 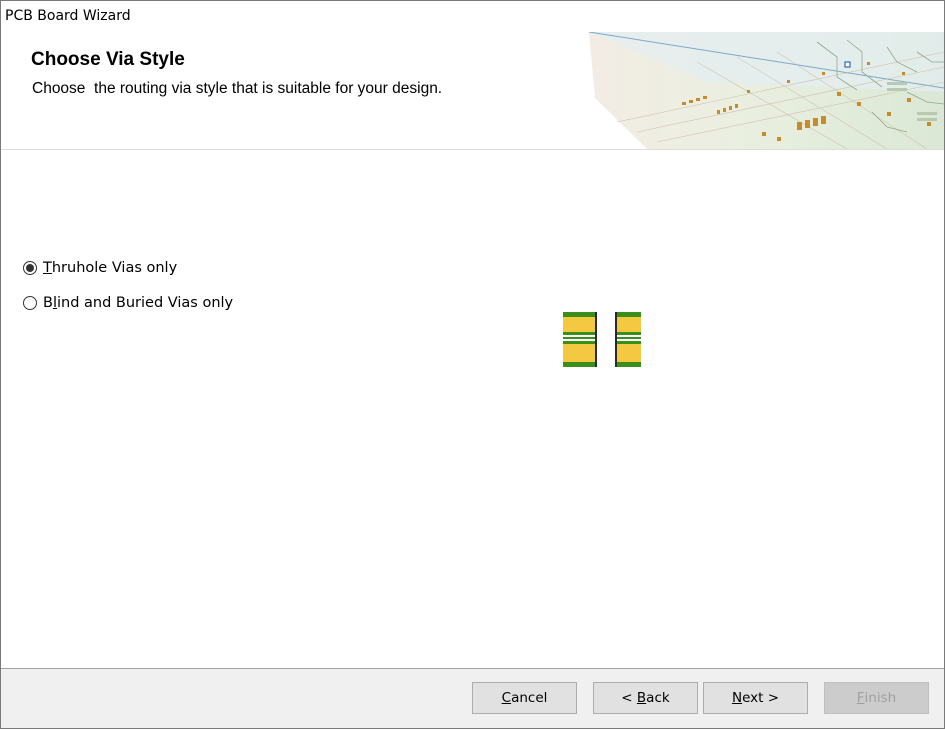 What do you see at coordinates (110, 268) in the screenshot?
I see `thruhole-option-label: Thruhole Vias only` at bounding box center [110, 268].